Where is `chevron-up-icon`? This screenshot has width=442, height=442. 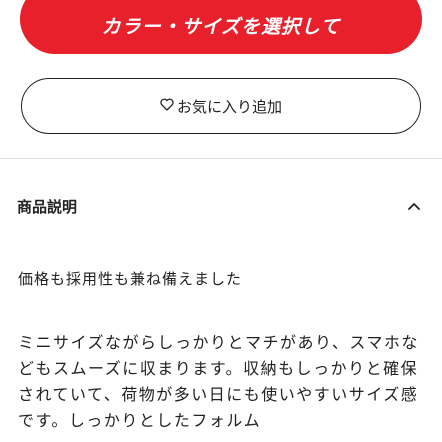 chevron-up-icon is located at coordinates (414, 206).